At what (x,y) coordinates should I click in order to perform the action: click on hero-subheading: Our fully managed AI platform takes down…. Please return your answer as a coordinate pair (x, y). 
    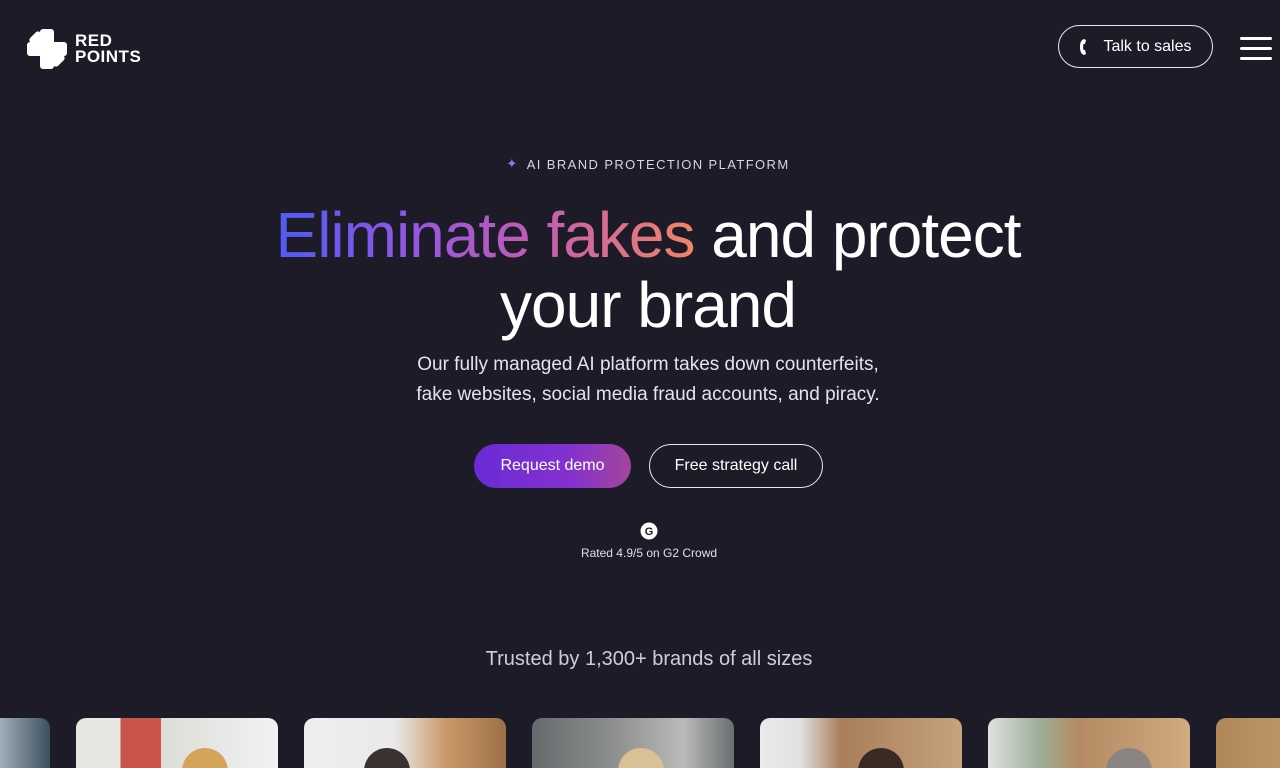
    Looking at the image, I should click on (640, 380).